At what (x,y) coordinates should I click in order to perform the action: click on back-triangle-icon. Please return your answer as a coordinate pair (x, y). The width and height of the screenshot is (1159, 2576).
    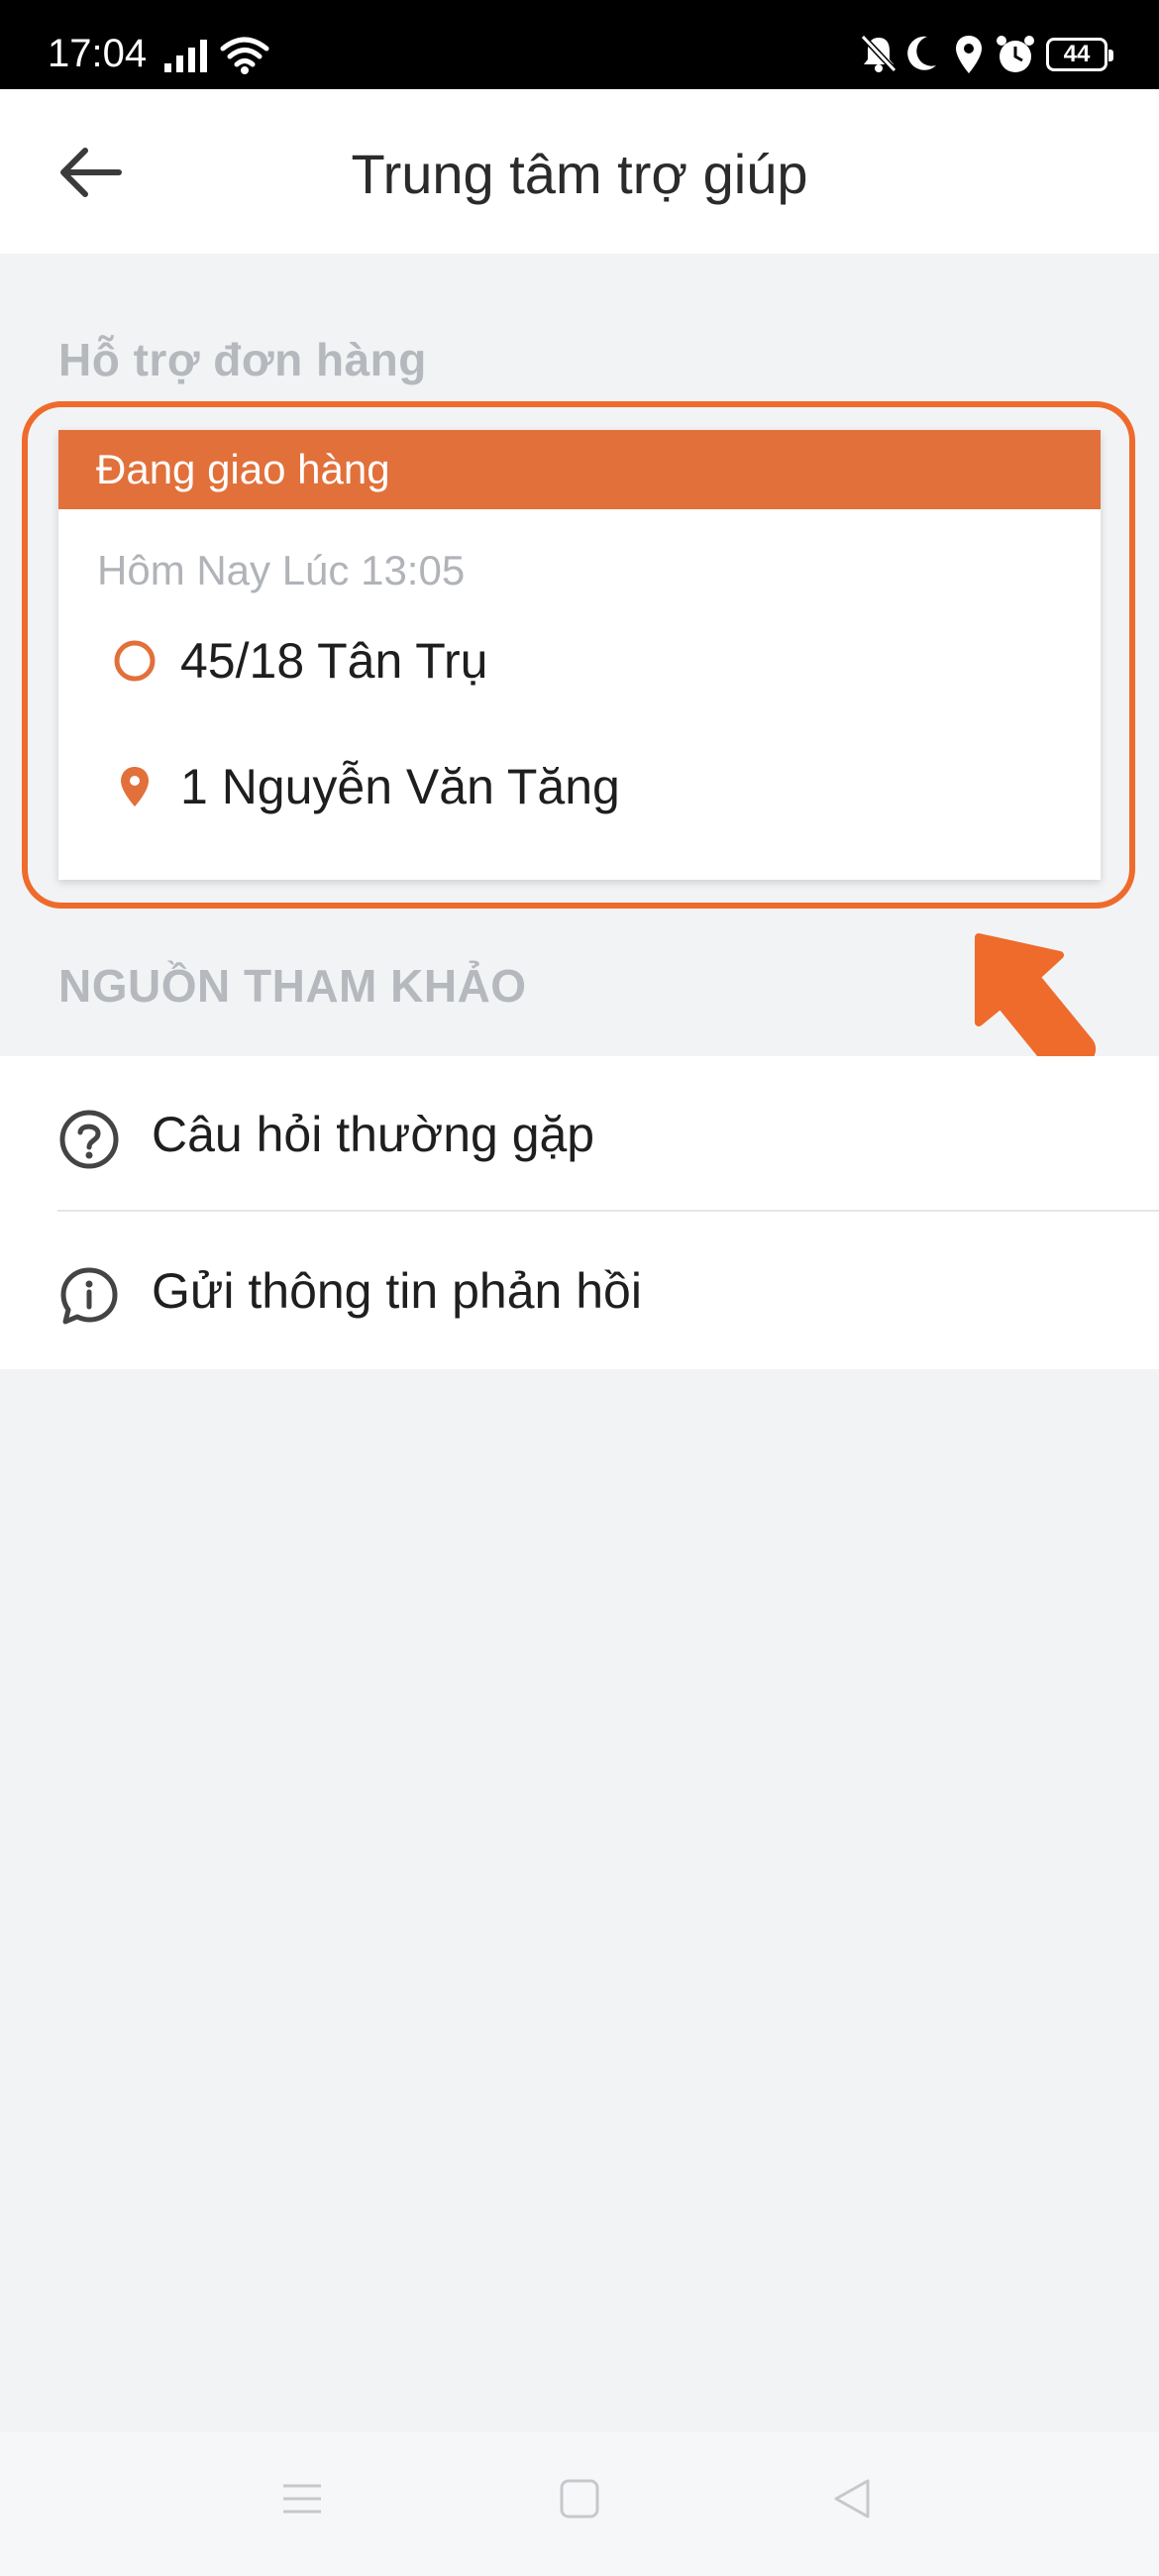
    Looking at the image, I should click on (853, 2499).